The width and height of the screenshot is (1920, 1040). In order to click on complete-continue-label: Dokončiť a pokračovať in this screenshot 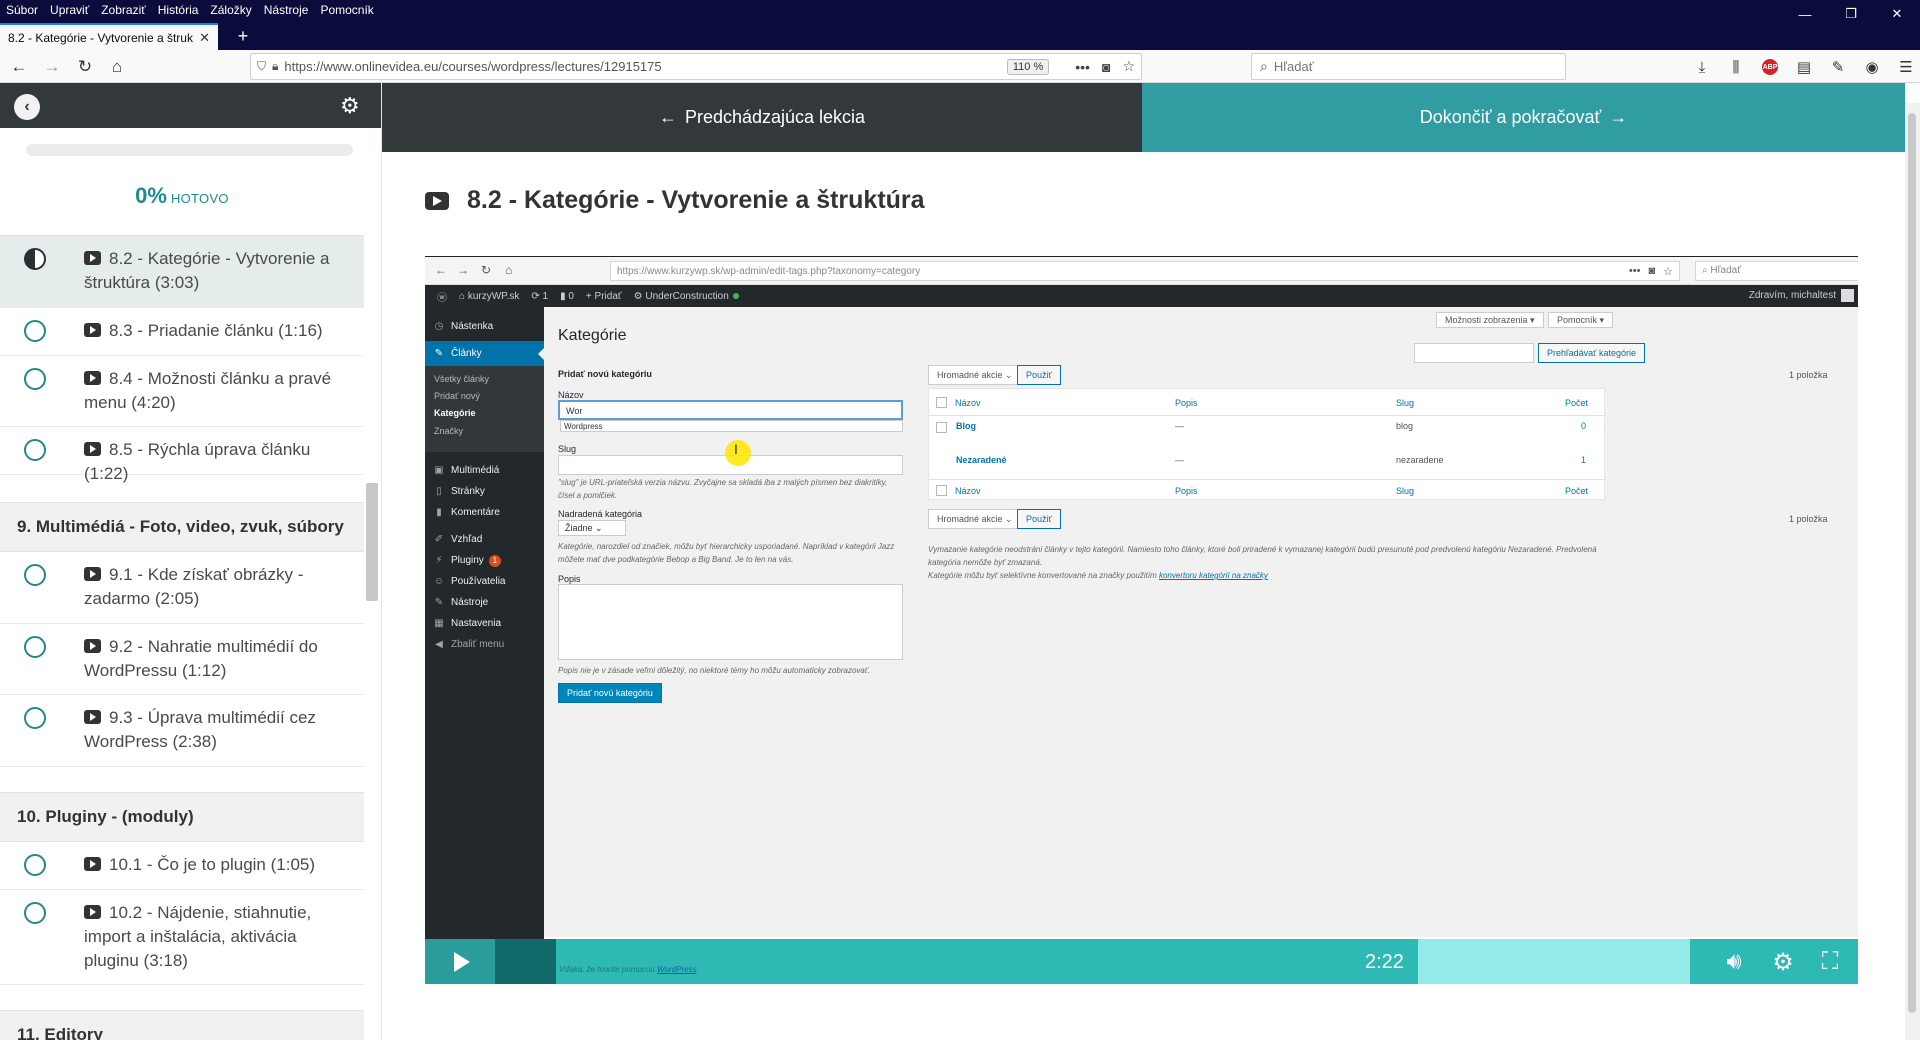, I will do `click(1510, 117)`.